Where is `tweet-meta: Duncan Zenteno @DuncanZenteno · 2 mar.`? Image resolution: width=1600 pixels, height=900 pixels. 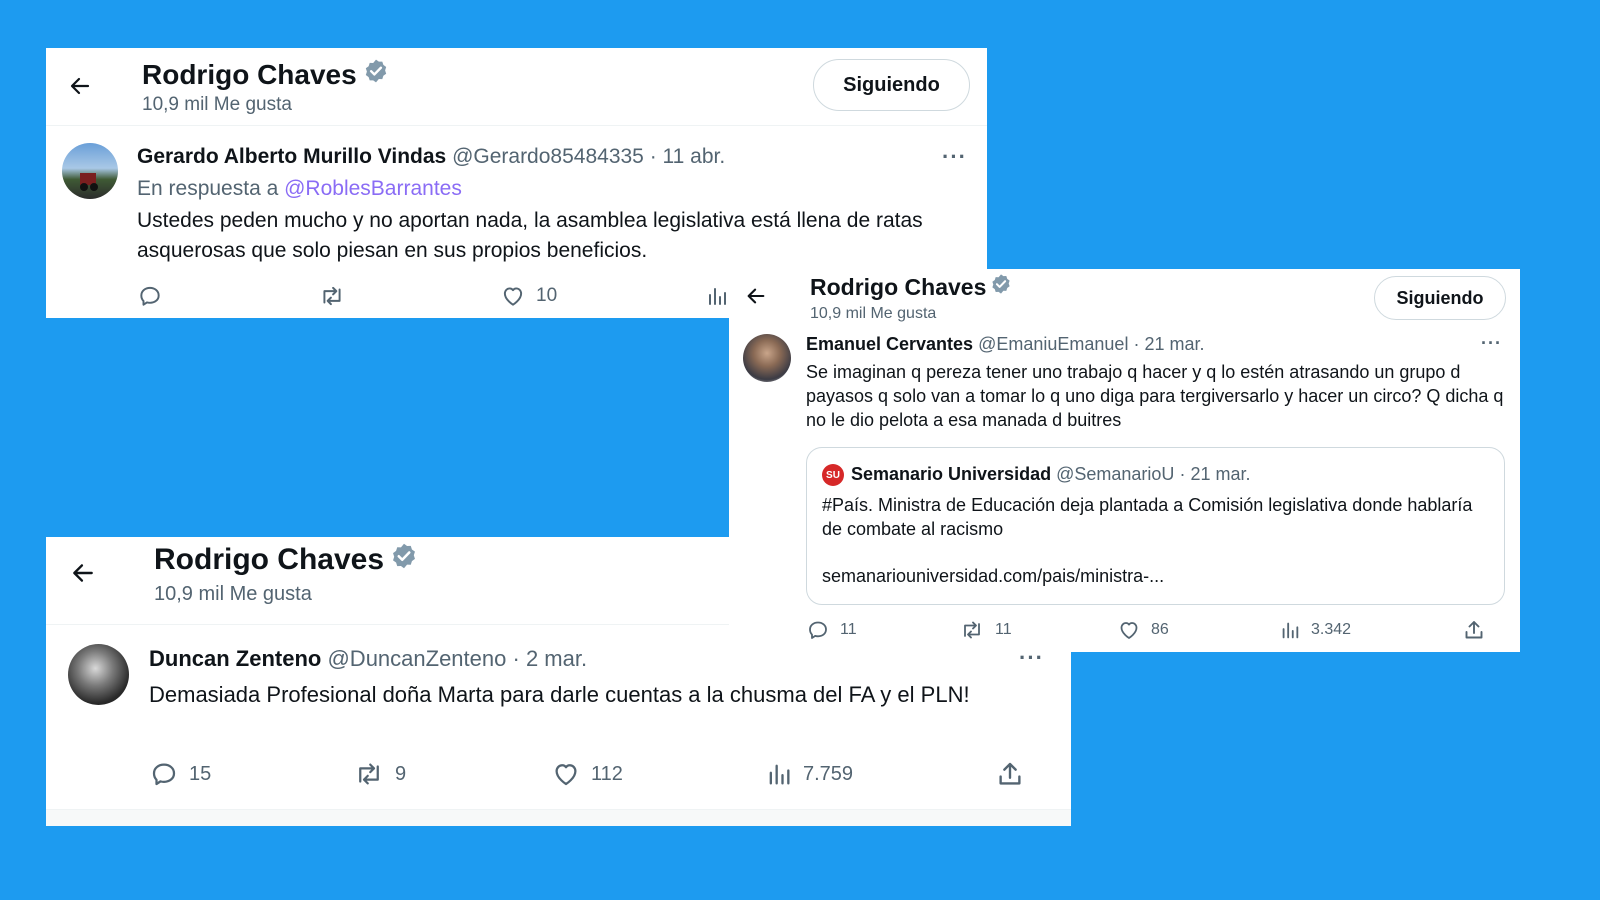 tweet-meta: Duncan Zenteno @DuncanZenteno · 2 mar. is located at coordinates (368, 659).